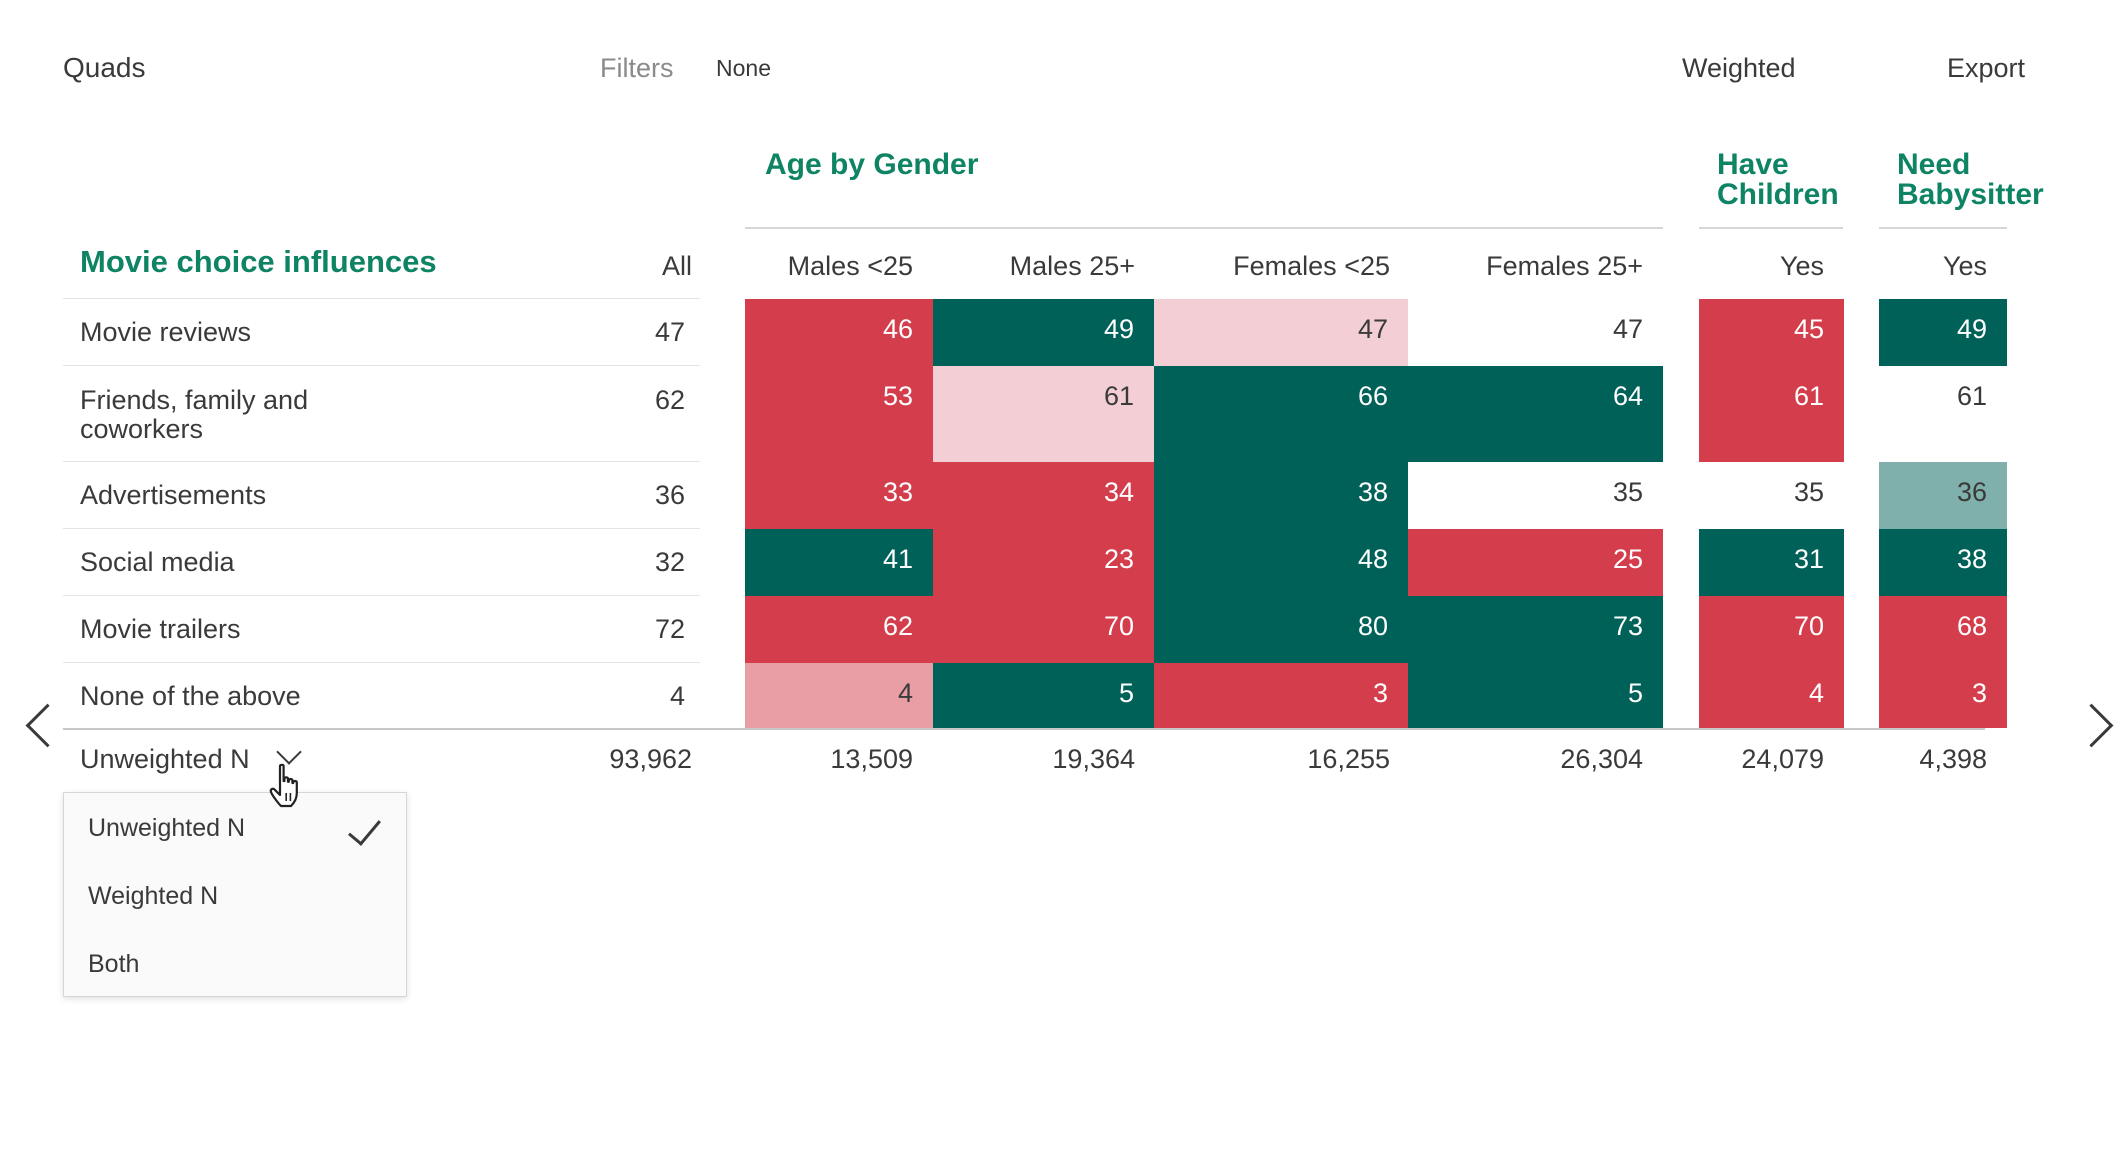 Image resolution: width=2120 pixels, height=1155 pixels. Describe the element at coordinates (1348, 759) in the screenshot. I see `n-value: 16,255` at that location.